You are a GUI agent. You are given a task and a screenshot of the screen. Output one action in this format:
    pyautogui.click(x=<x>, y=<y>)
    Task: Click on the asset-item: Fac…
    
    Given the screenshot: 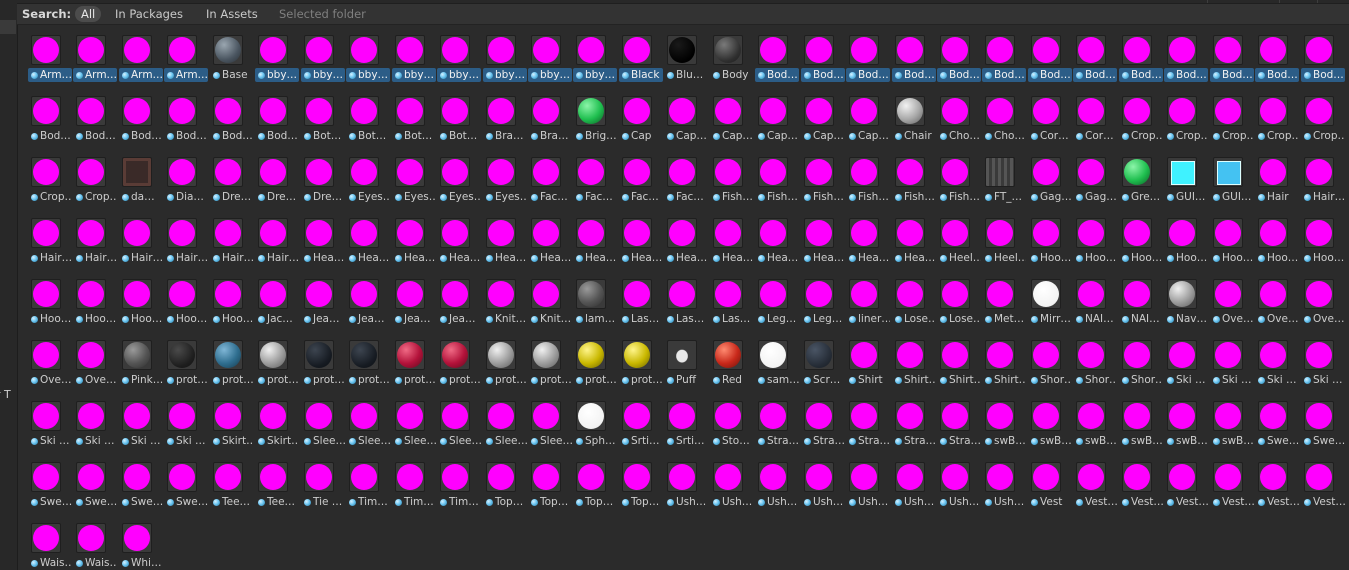 What is the action you would take?
    pyautogui.click(x=550, y=175)
    